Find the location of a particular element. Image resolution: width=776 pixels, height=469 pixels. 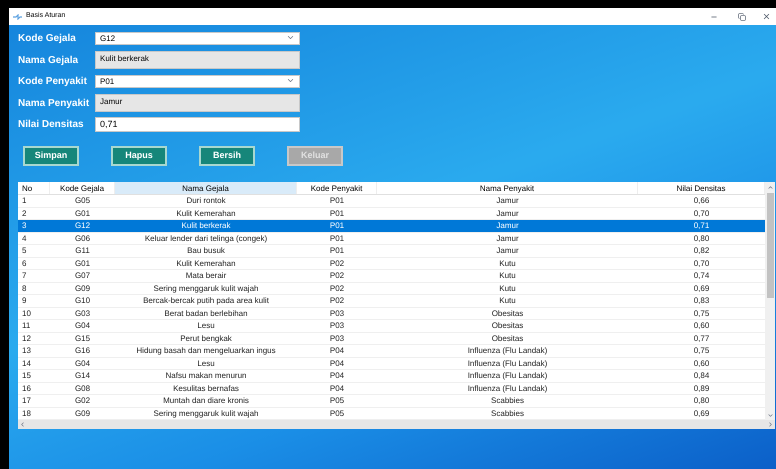

table-row: 1 G05 Duri rontok P01 Jamur 0,66 is located at coordinates (391, 201).